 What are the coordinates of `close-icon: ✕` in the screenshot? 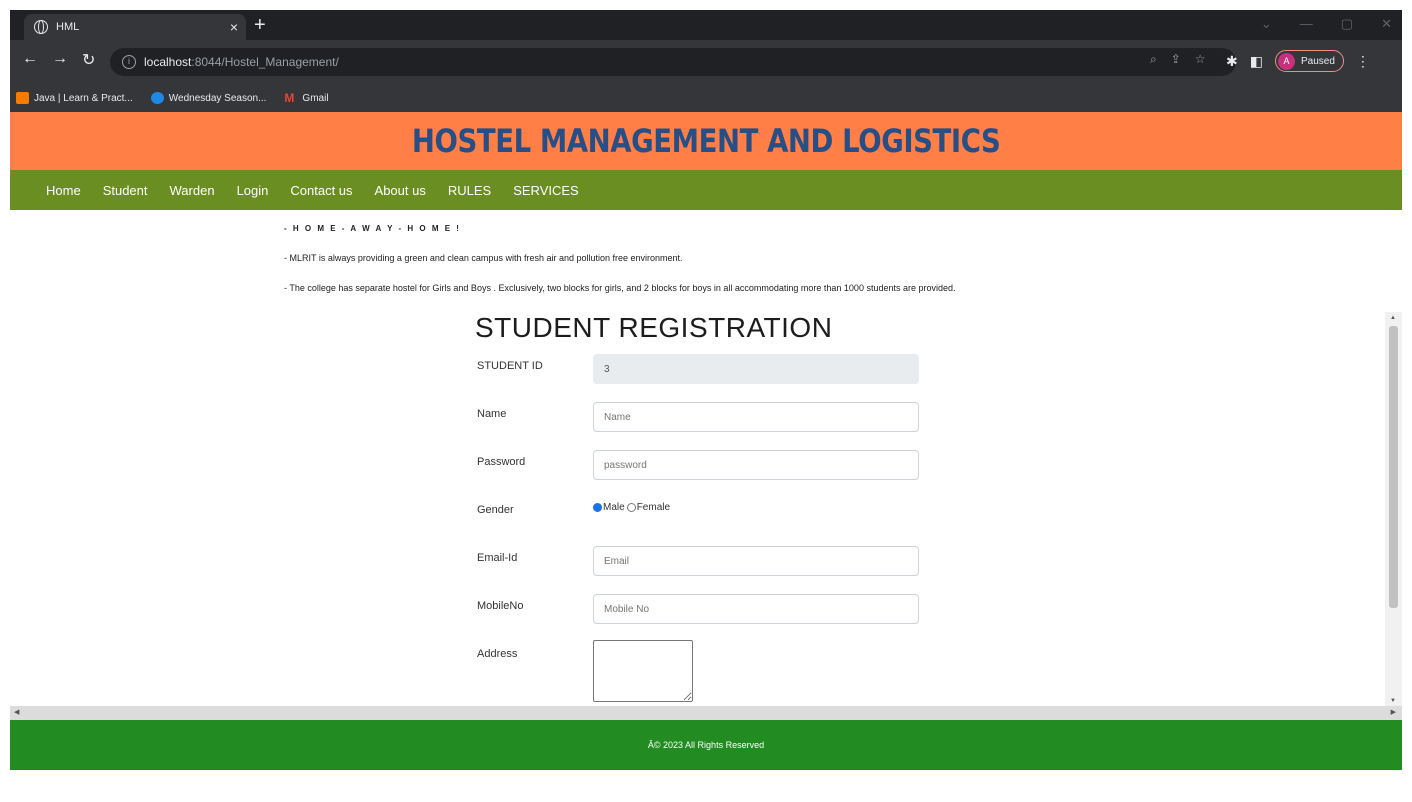 It's located at (1386, 24).